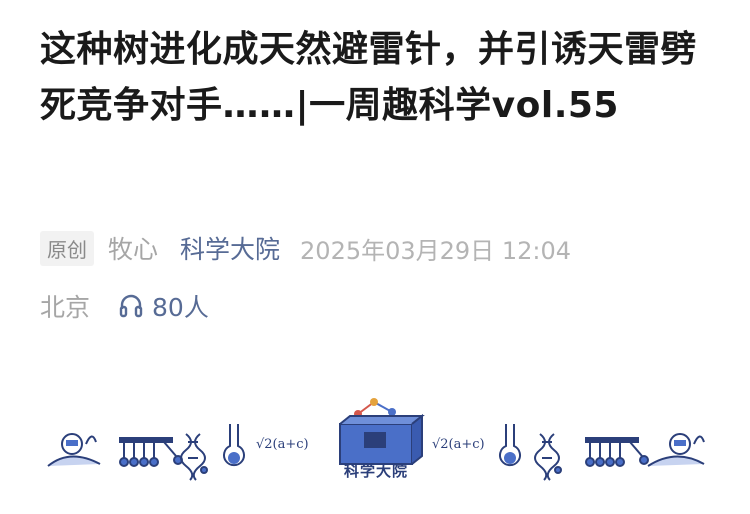 This screenshot has height=514, width=750. I want to click on article-meta-row-2: 北京 80人, so click(124, 306).